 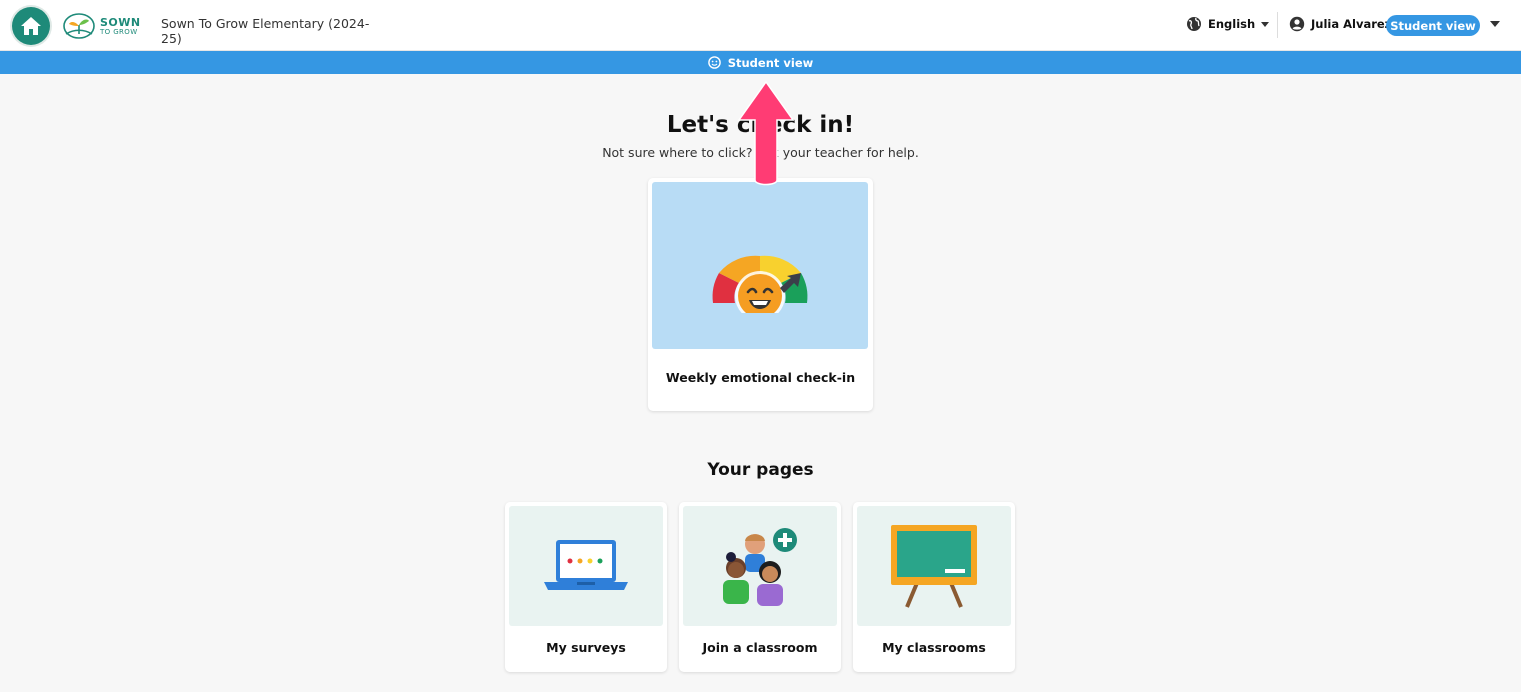 I want to click on chalkboard-icon, so click(x=934, y=566).